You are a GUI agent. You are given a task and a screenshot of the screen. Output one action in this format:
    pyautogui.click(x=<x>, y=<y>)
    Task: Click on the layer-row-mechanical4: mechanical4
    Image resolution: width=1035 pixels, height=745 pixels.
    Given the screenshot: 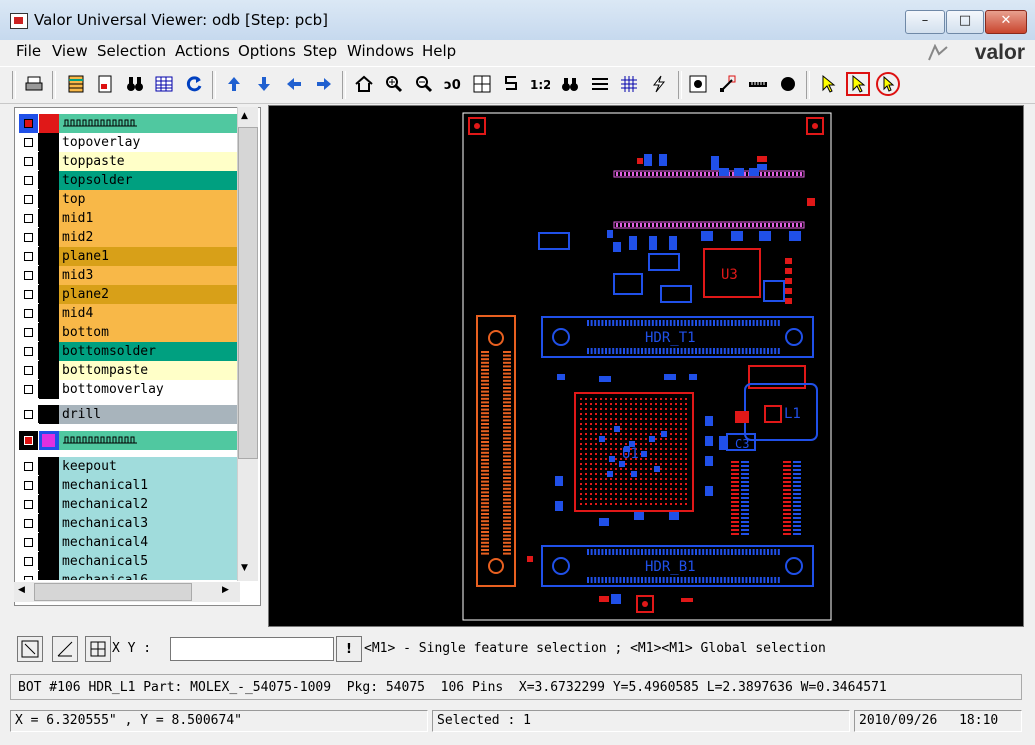 What is the action you would take?
    pyautogui.click(x=128, y=543)
    